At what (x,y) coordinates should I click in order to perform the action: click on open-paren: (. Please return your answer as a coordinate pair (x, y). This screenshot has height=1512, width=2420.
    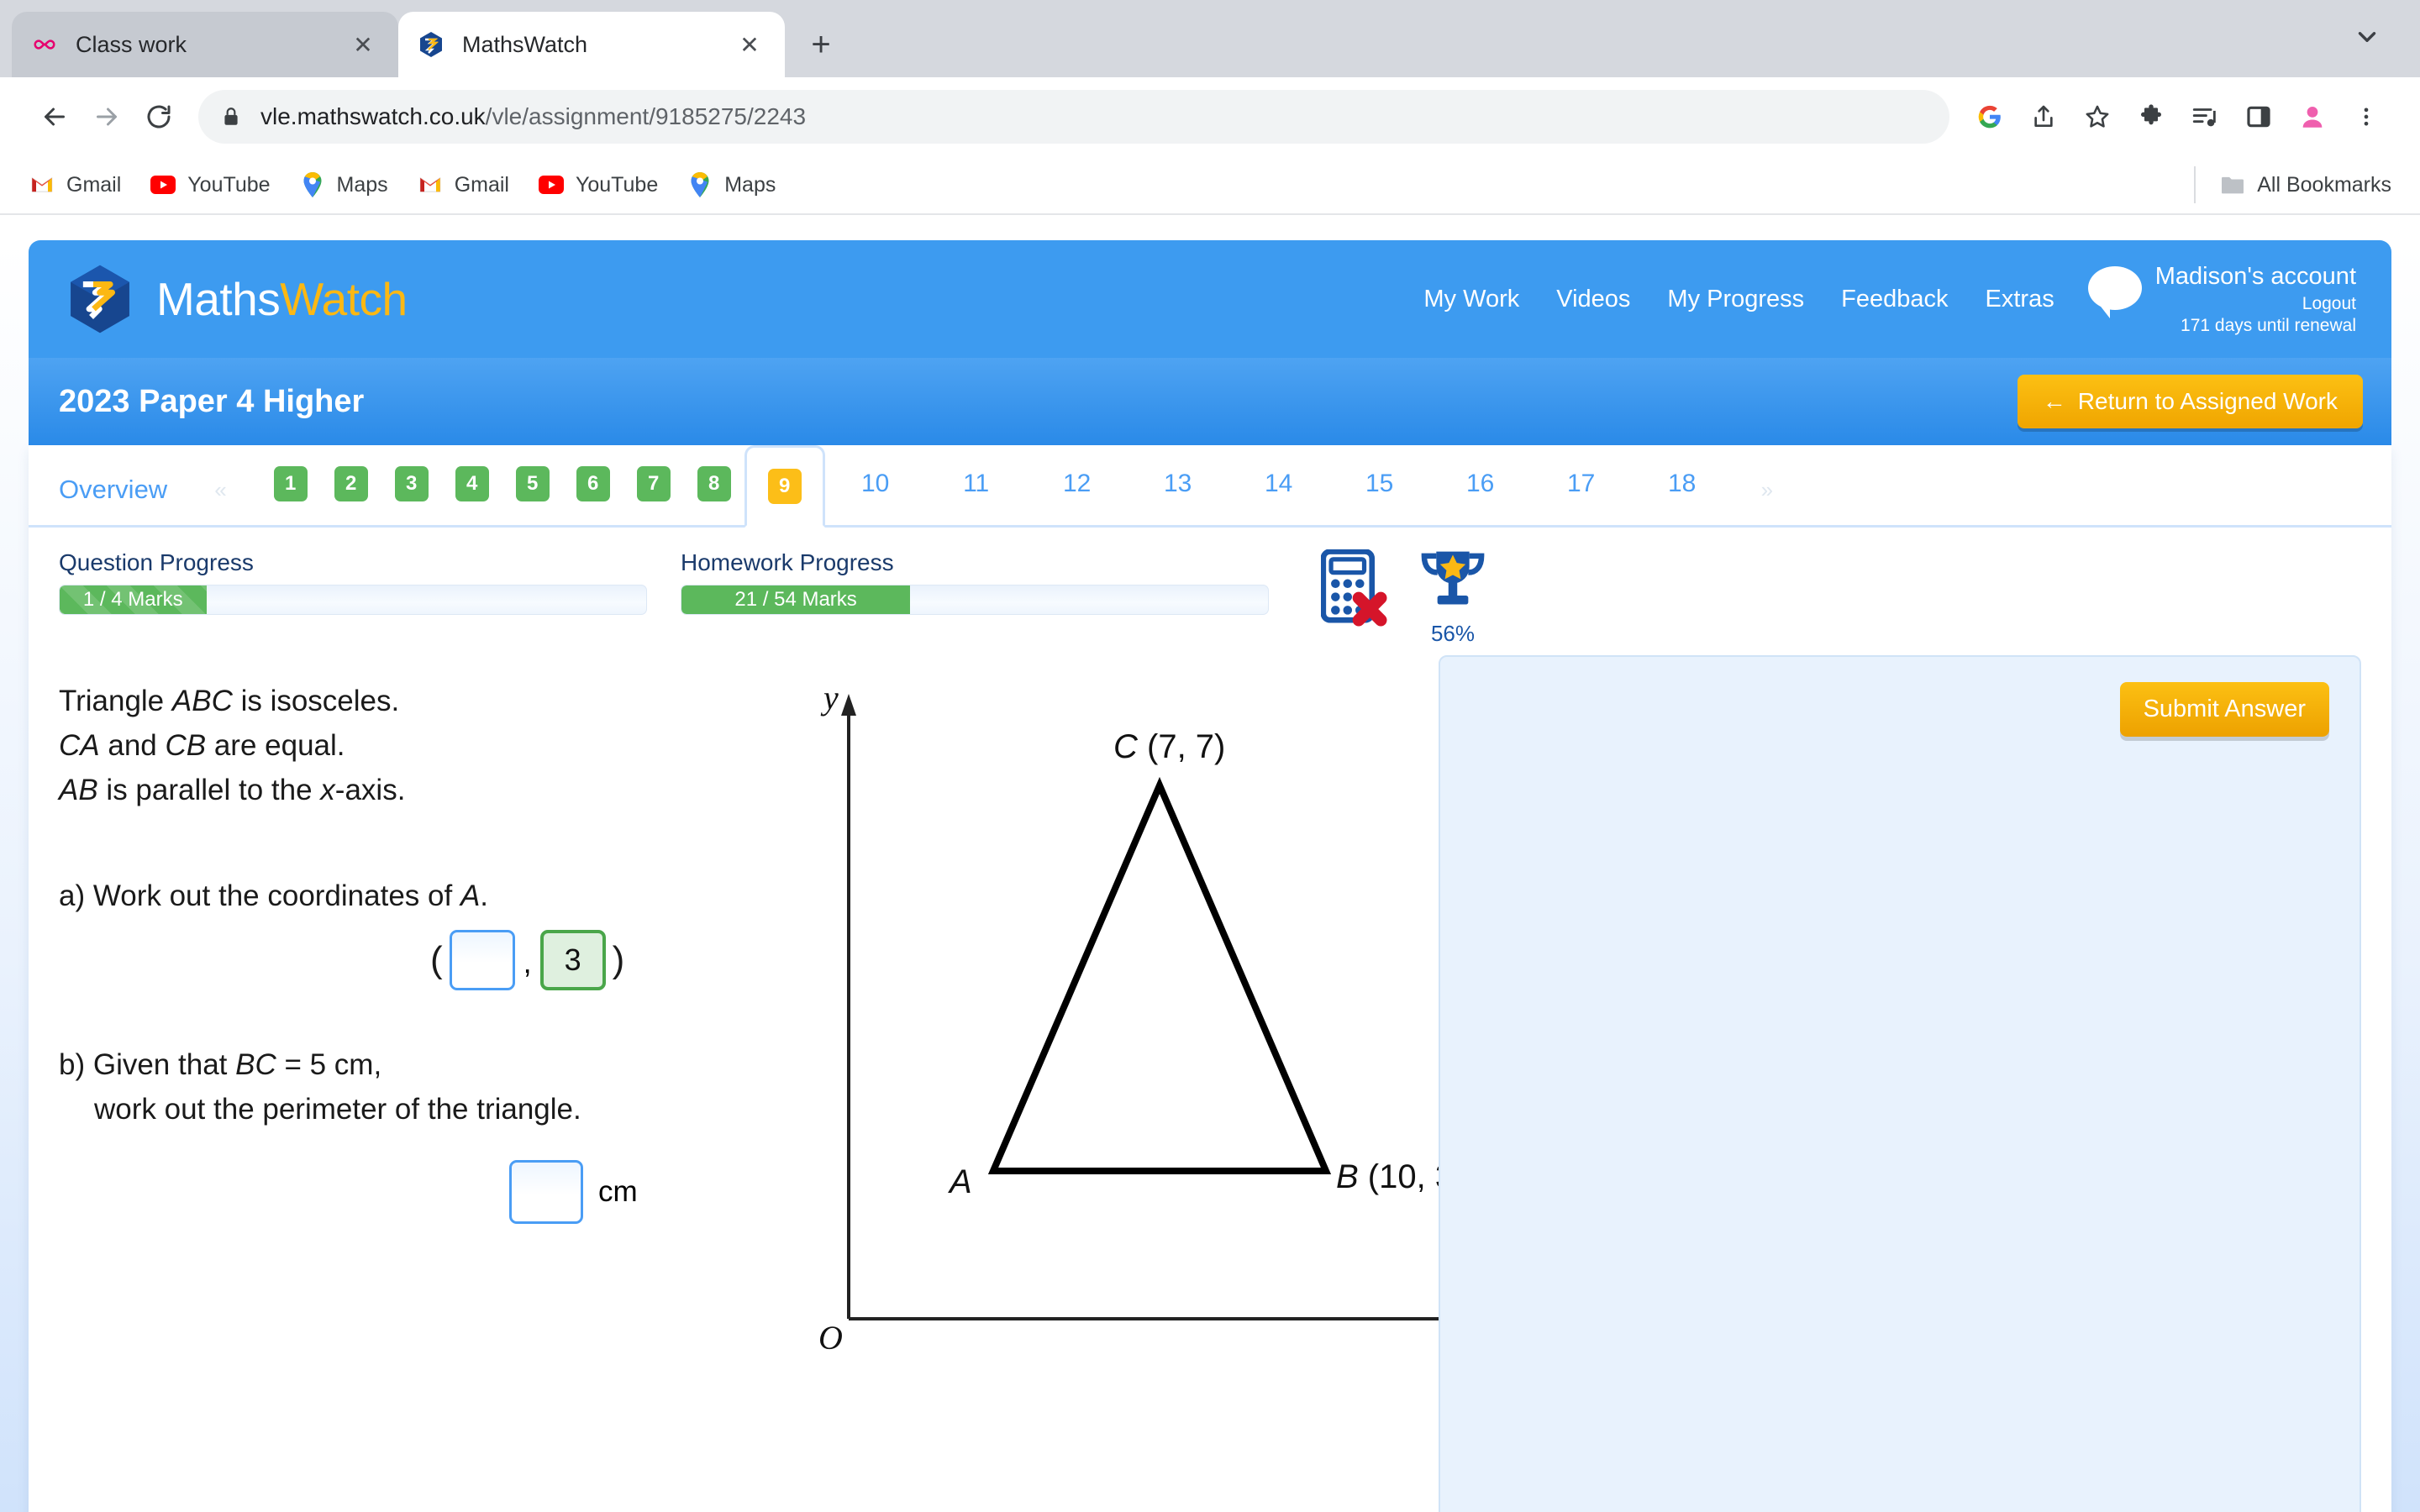
    Looking at the image, I should click on (436, 959).